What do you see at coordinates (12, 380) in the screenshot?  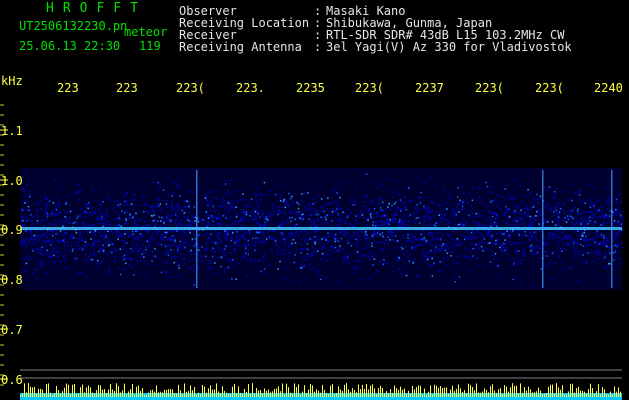 I see `y-tick-label: 0.6` at bounding box center [12, 380].